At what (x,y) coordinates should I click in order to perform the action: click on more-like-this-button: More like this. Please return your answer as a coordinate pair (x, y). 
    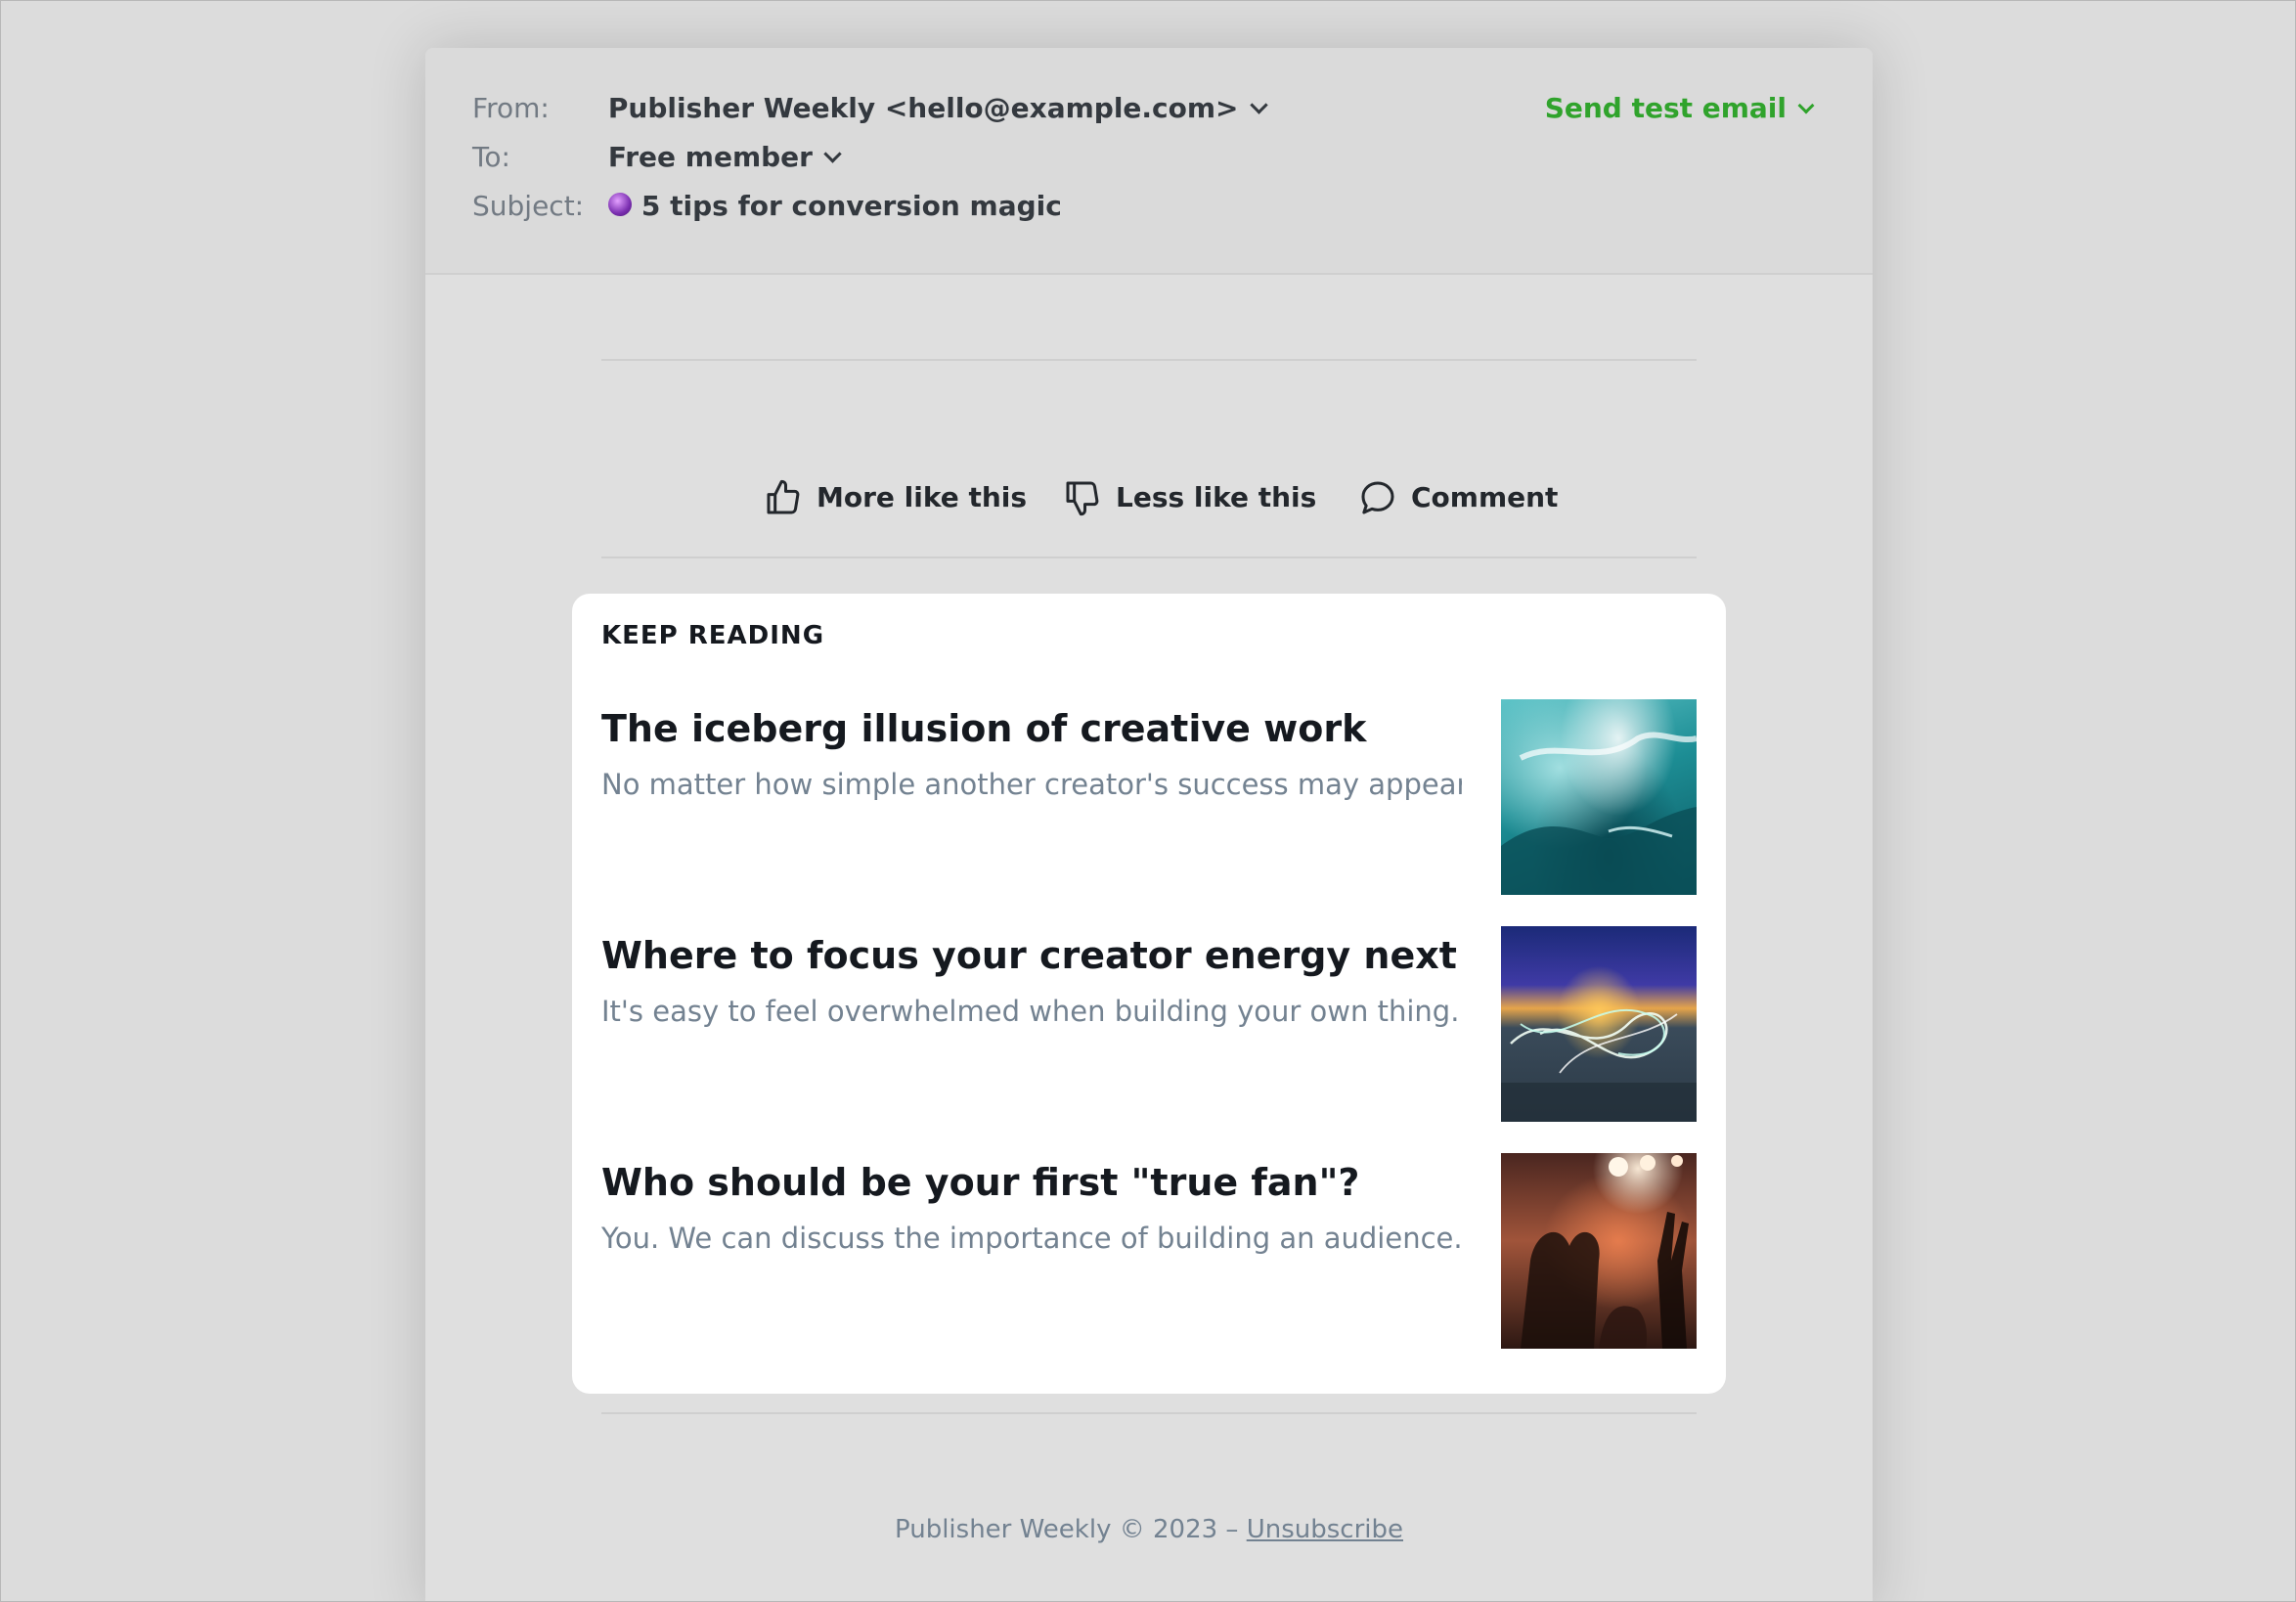
    Looking at the image, I should click on (895, 498).